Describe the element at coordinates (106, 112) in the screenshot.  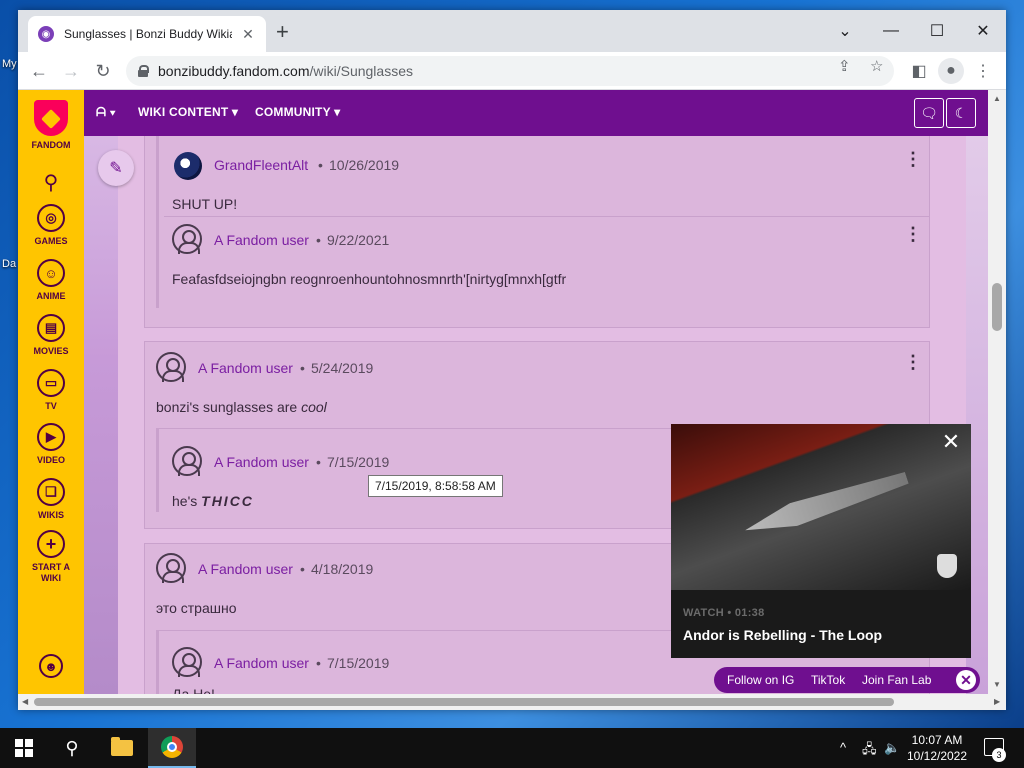
I see `wiki-home-menu: ᗩ ▾` at that location.